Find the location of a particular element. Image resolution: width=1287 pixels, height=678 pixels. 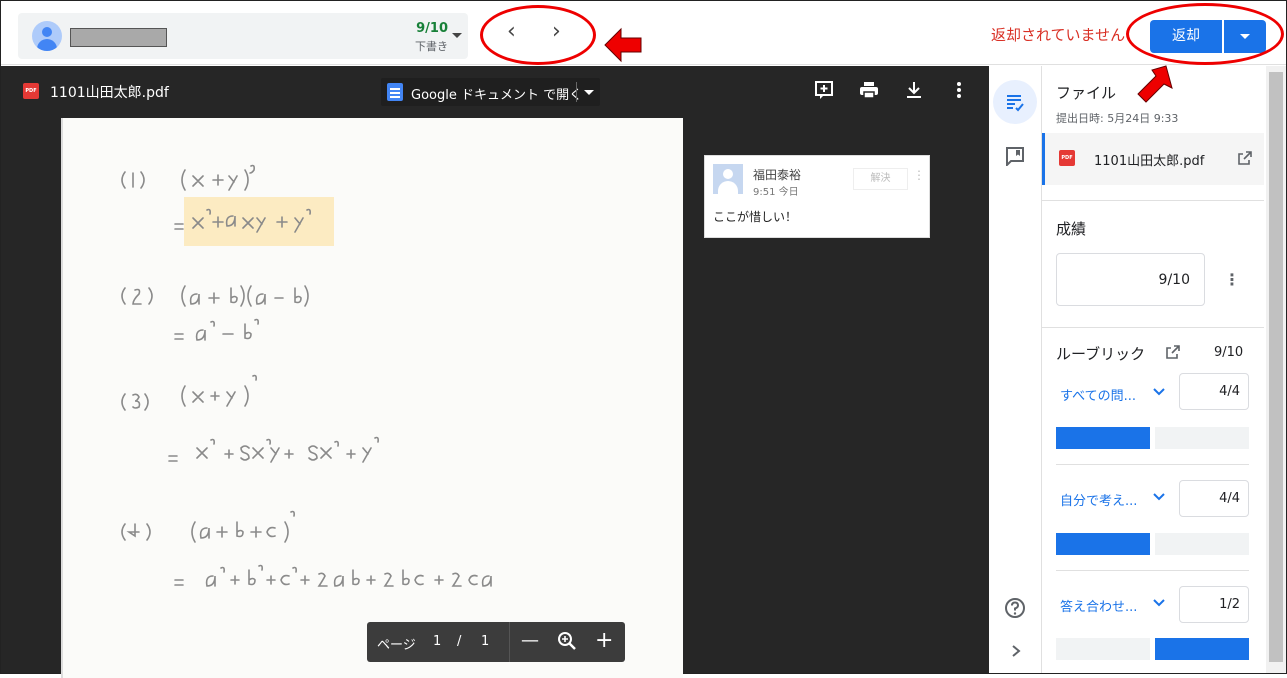

comment-text: ここが惜しい！ is located at coordinates (755, 217).